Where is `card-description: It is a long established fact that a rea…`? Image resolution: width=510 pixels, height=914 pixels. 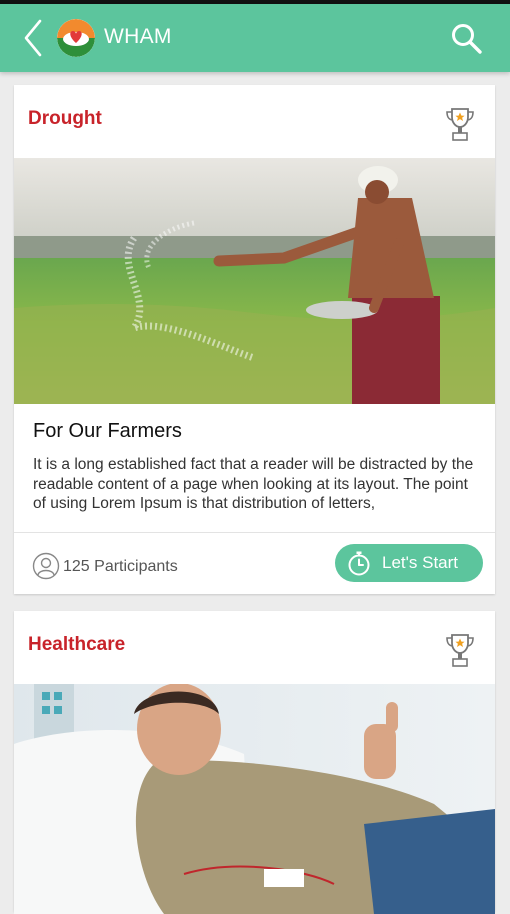
card-description: It is a long established fact that a rea… is located at coordinates (253, 484).